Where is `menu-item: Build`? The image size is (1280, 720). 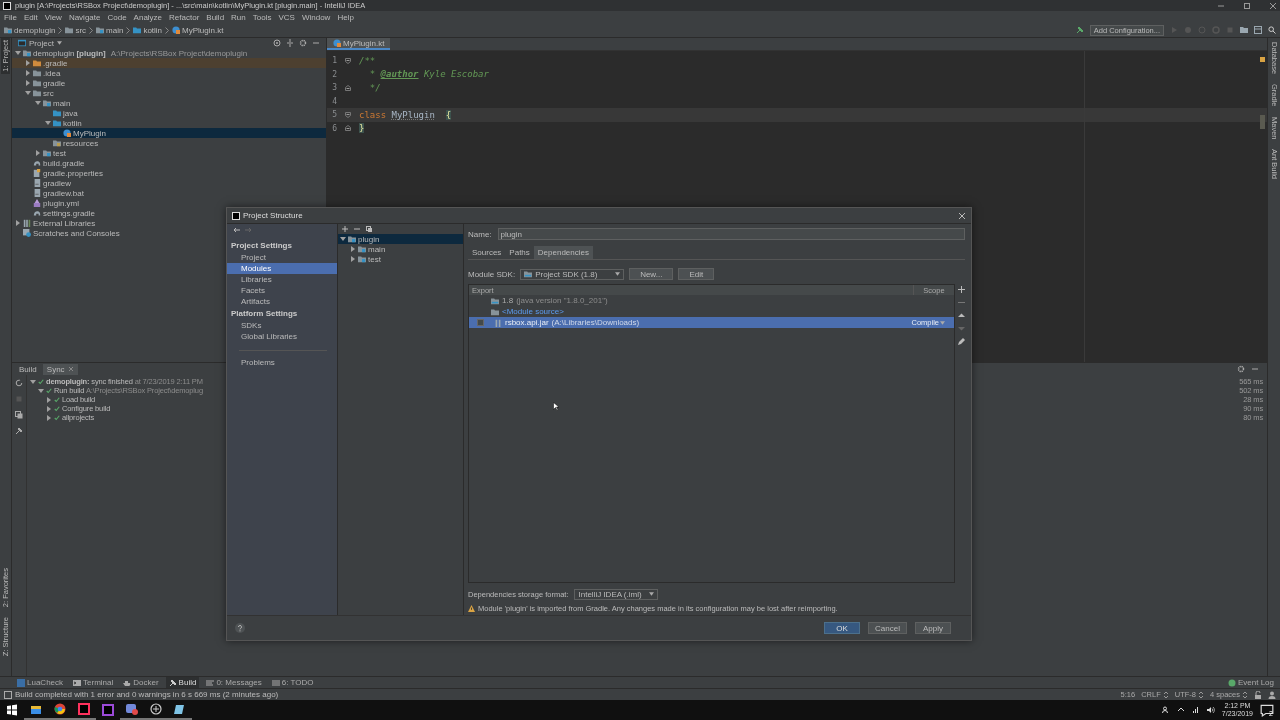
menu-item: Build is located at coordinates (215, 17).